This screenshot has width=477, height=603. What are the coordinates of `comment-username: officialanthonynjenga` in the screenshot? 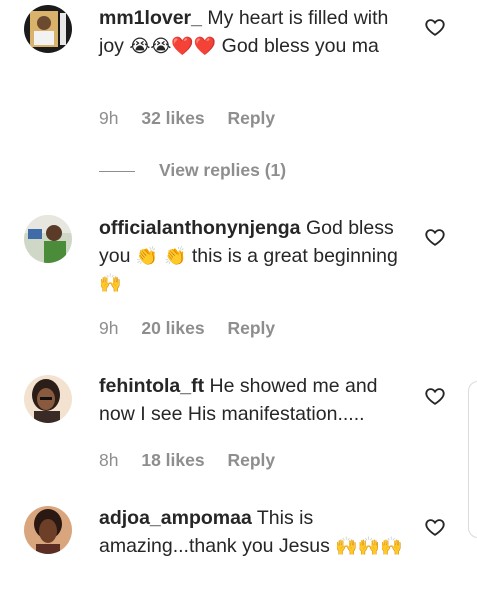 It's located at (200, 228).